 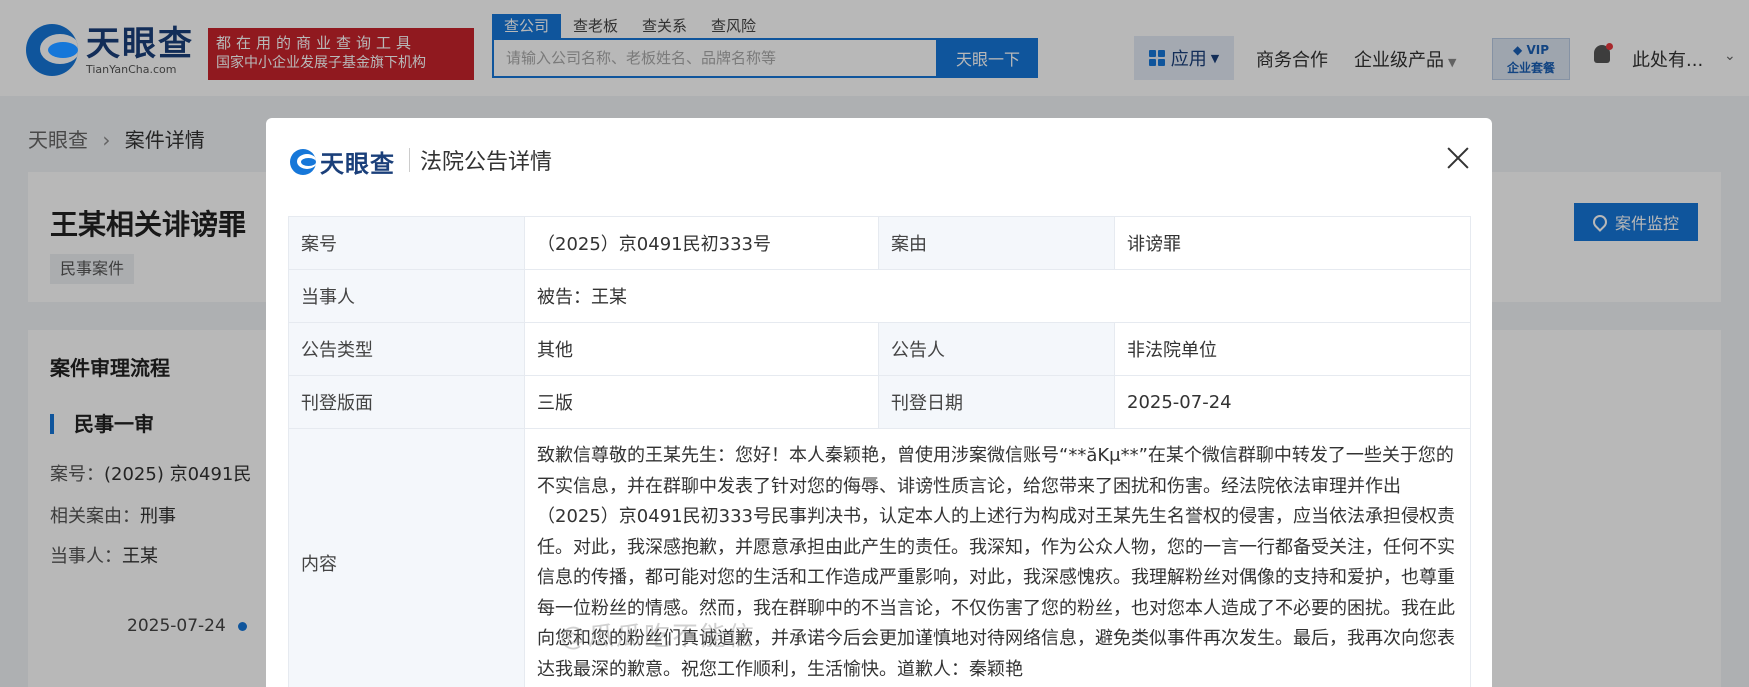 What do you see at coordinates (996, 243) in the screenshot?
I see `cause-label: 案由` at bounding box center [996, 243].